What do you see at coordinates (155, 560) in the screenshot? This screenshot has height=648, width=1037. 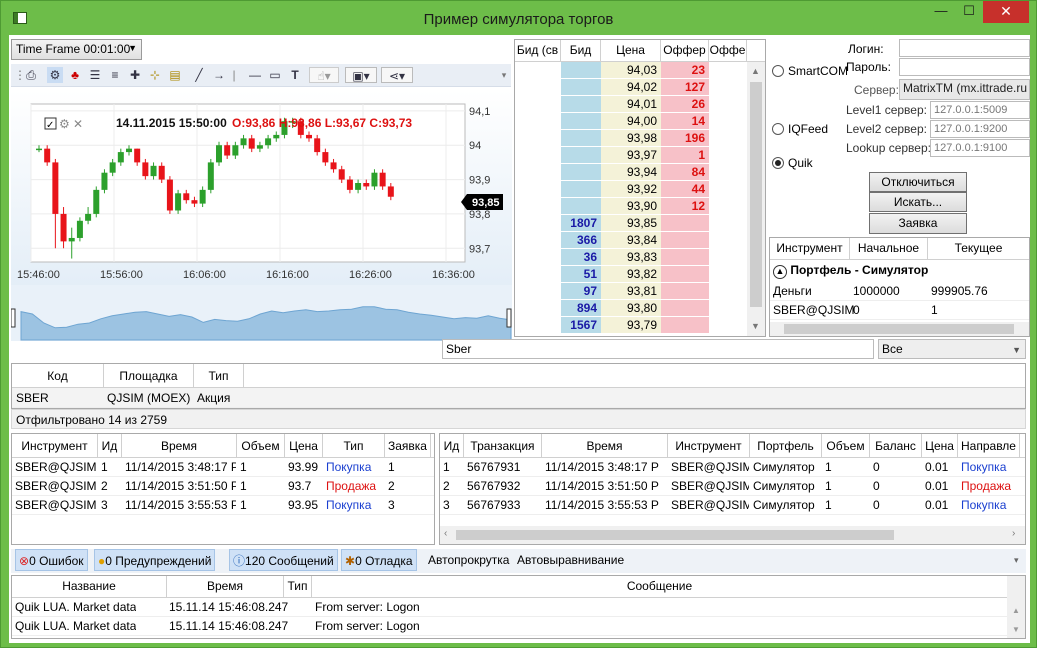 I see `warnings-tab: ●0 Предупреждений` at bounding box center [155, 560].